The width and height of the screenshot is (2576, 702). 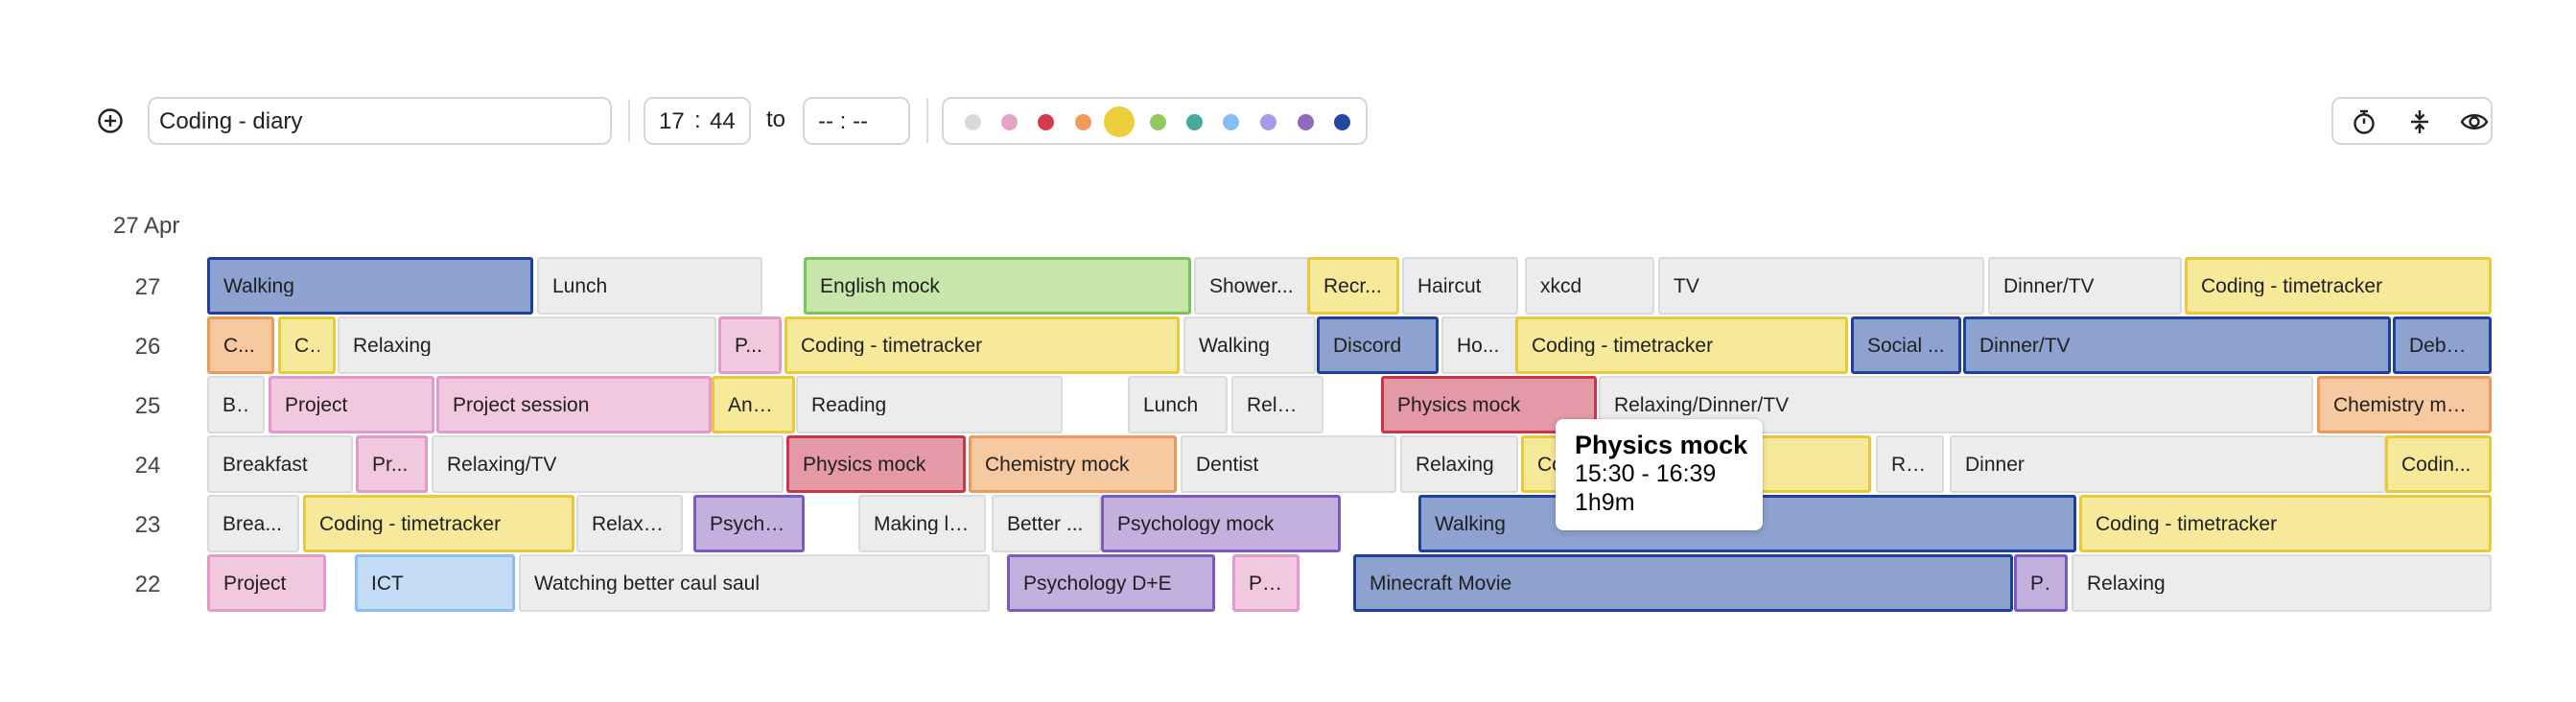 I want to click on stopwatch-icon, so click(x=2364, y=122).